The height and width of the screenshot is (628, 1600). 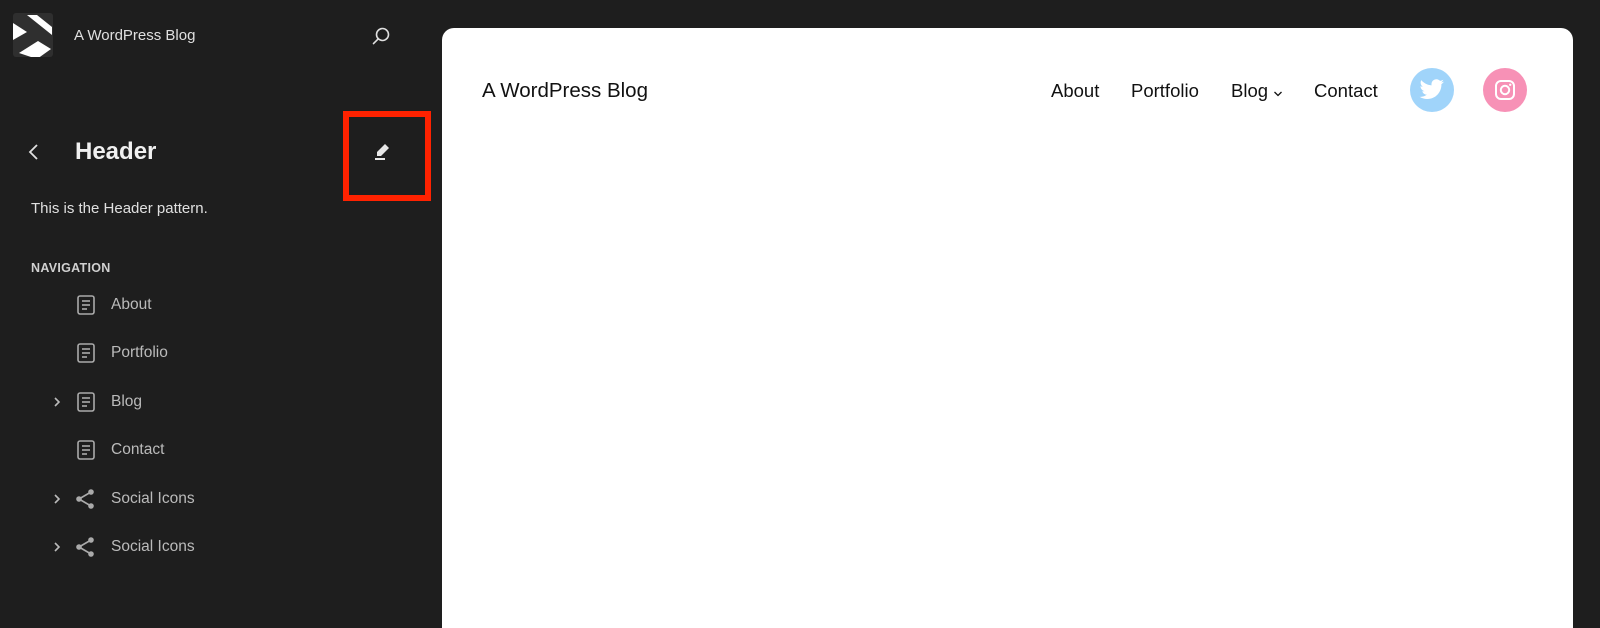 I want to click on nav-item-label: Portfolio, so click(x=139, y=352).